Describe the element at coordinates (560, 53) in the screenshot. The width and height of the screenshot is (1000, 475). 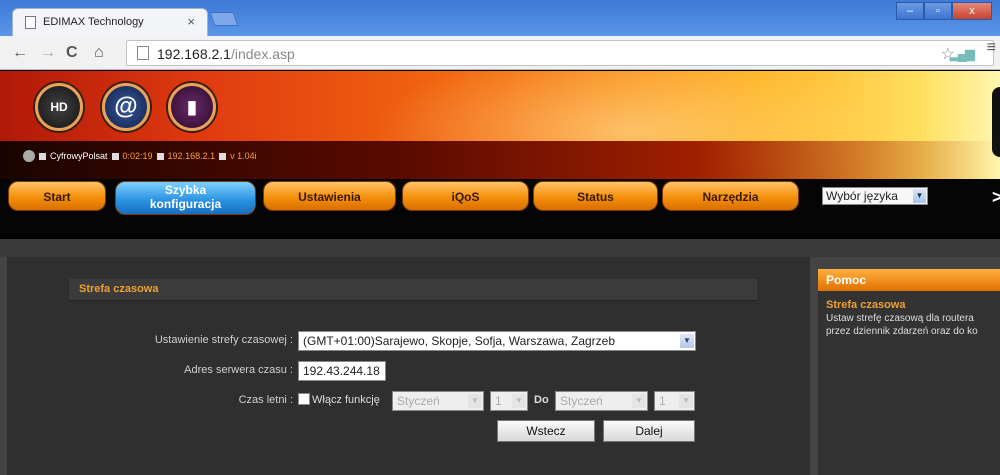
I see `address-bar: 192.168.2.1/index.asp ☆ ▂▄▆` at that location.